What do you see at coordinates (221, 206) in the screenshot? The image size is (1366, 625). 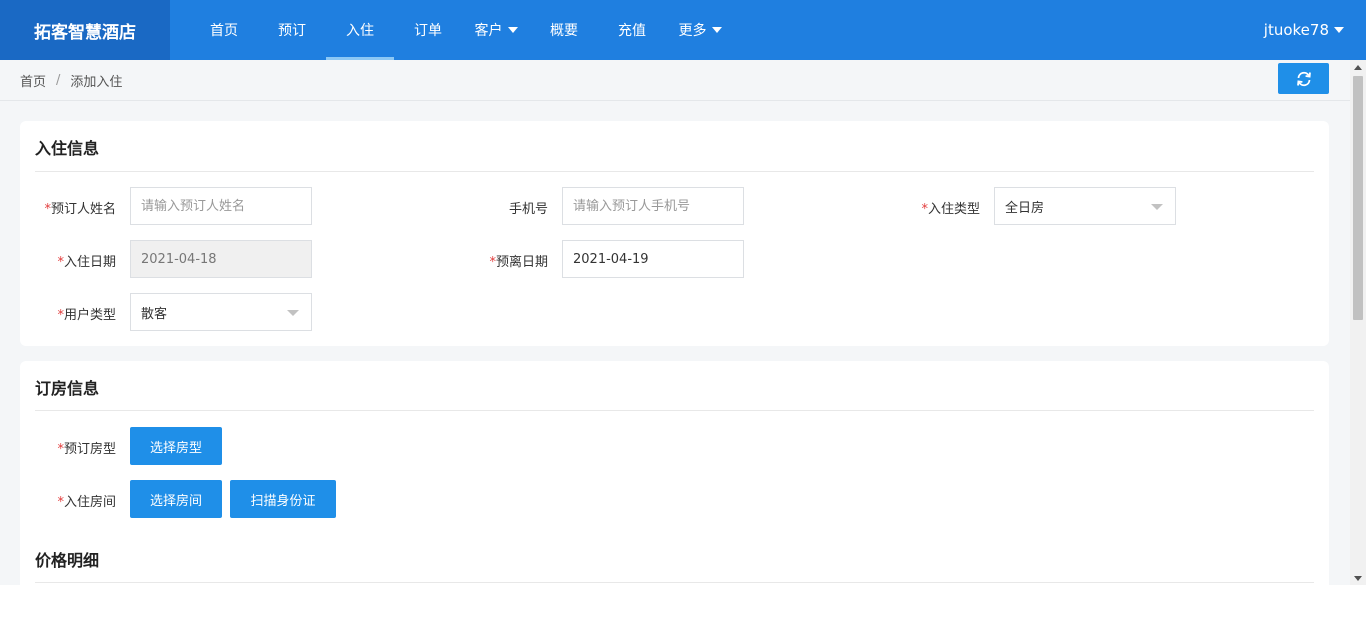 I see `booker-name-input` at bounding box center [221, 206].